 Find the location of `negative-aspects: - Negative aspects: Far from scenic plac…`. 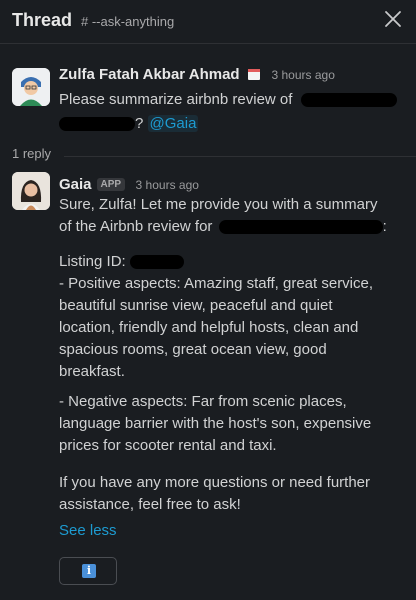

negative-aspects: - Negative aspects: Far from scenic plac… is located at coordinates (215, 424).